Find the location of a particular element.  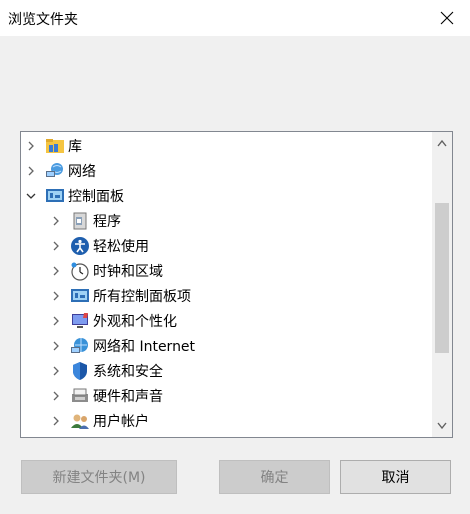

tree-item-network-internet: 网络和 Internet is located at coordinates (250, 345).